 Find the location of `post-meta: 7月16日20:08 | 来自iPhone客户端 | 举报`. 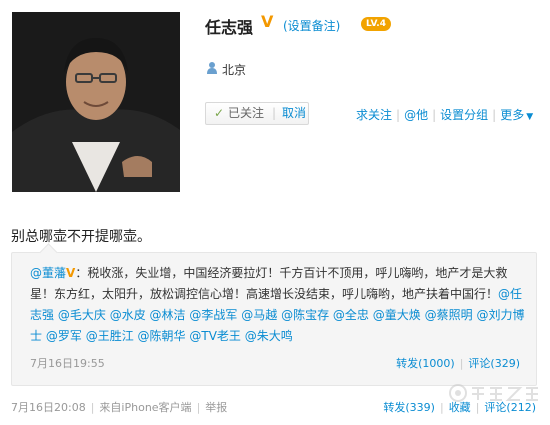

post-meta: 7月16日20:08 | 来自iPhone客户端 | 举报 is located at coordinates (119, 407).